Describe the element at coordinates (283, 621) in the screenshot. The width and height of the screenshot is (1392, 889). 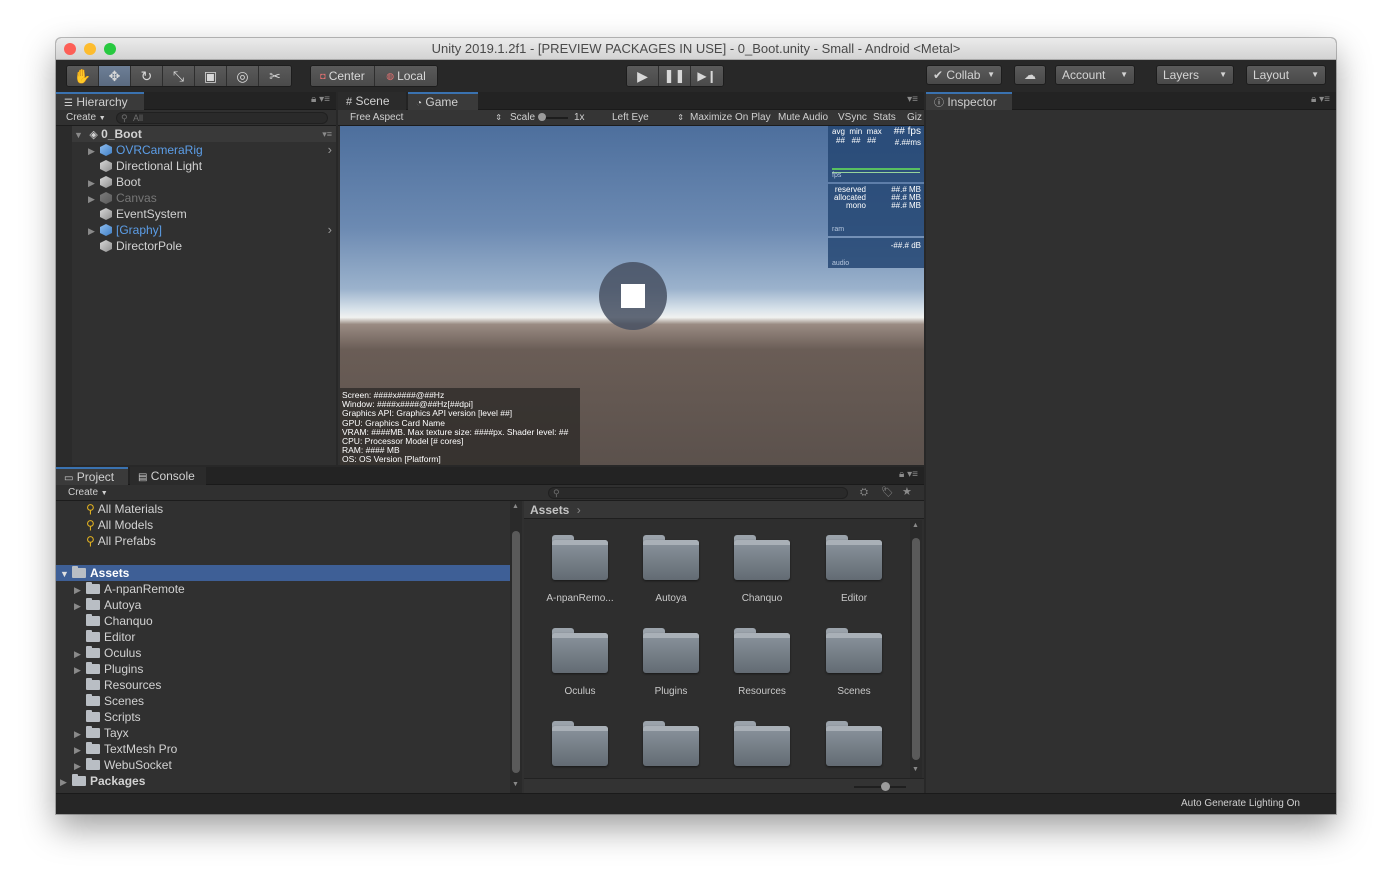
I see `folder-tree-item: Chanquo` at that location.